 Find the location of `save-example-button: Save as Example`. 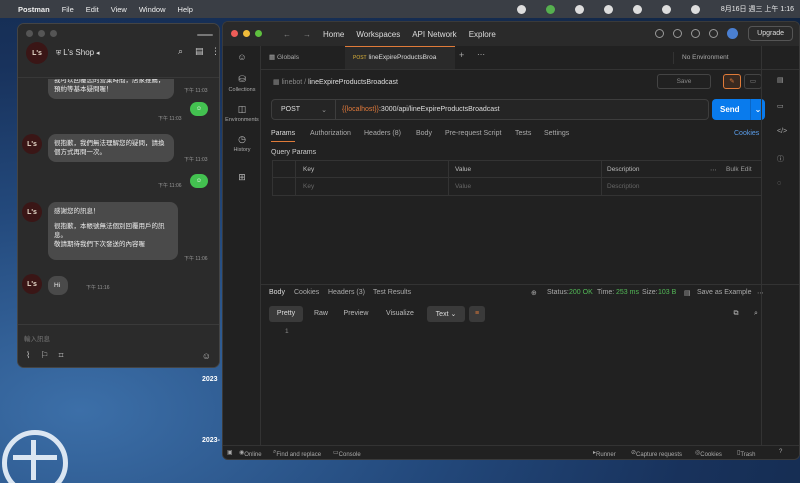

save-example-button: Save as Example is located at coordinates (724, 292).